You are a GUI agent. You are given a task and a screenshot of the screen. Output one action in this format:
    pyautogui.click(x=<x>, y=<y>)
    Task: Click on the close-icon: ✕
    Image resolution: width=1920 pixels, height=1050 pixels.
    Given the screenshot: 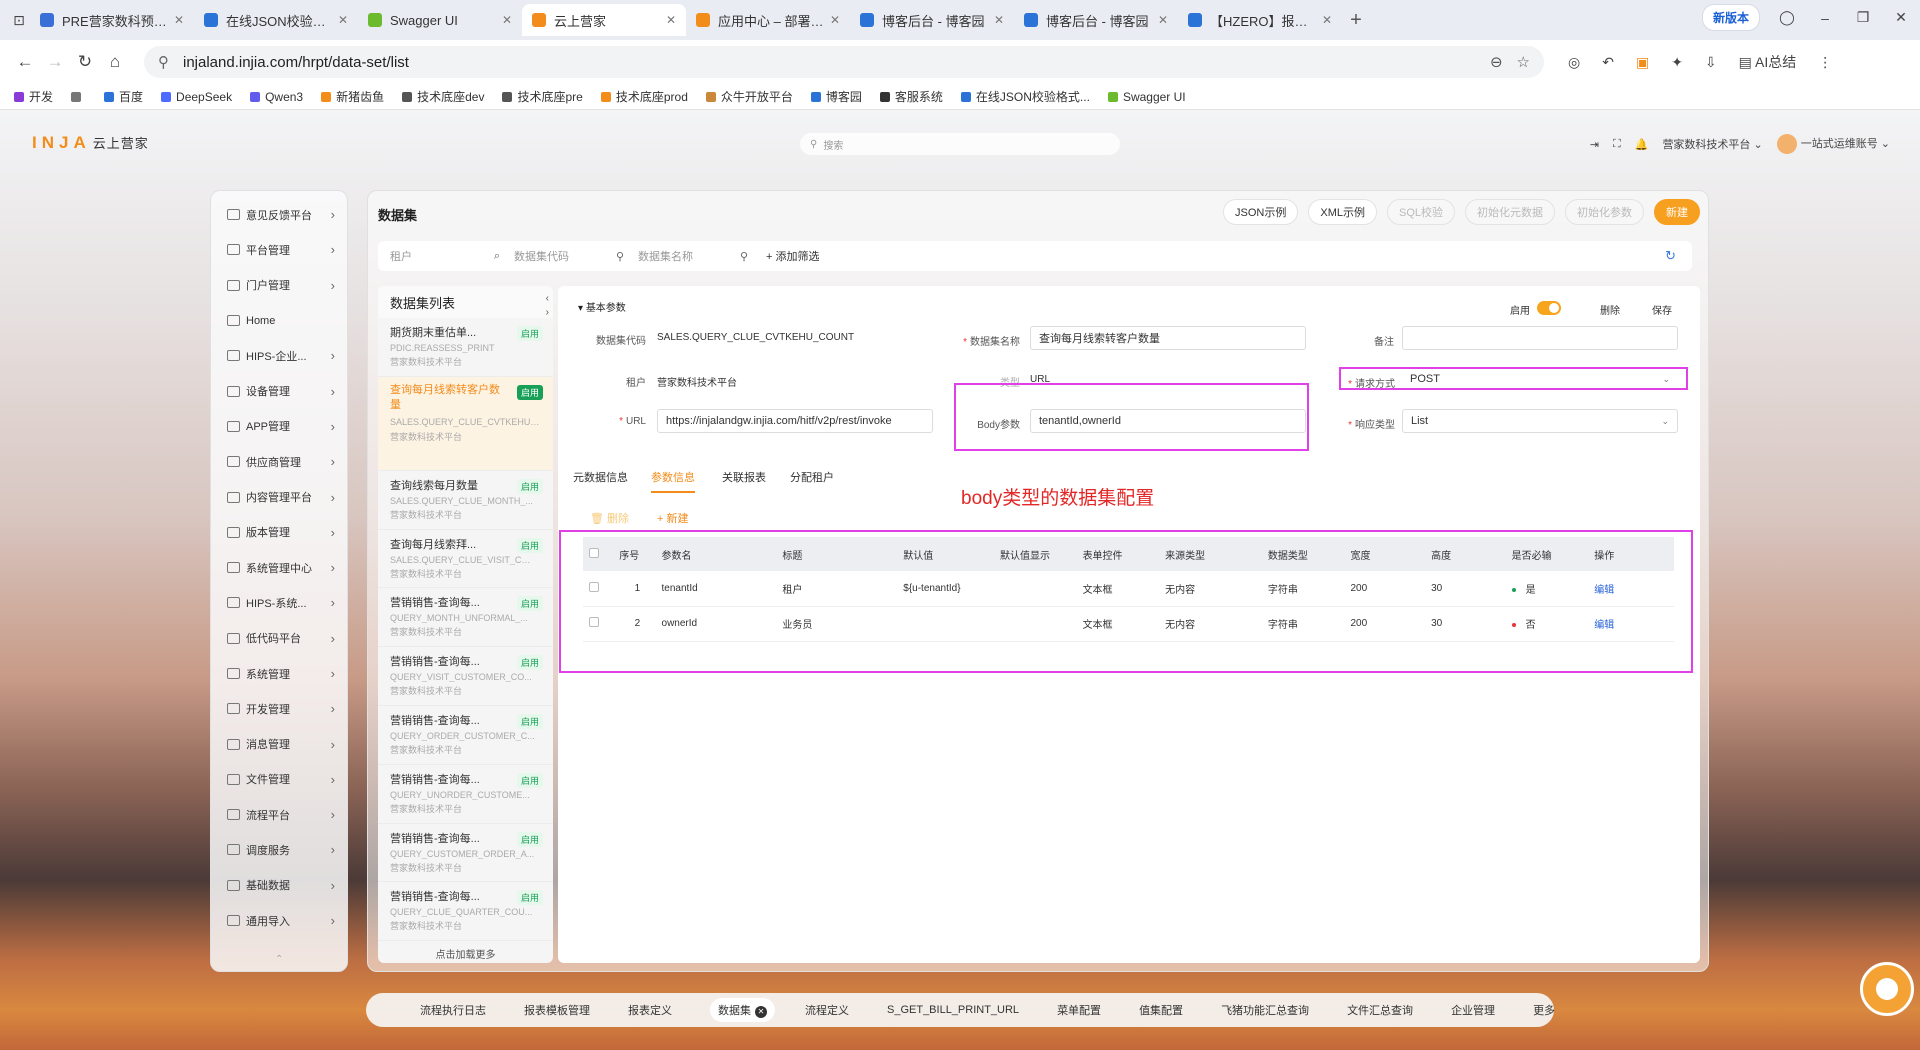 What is the action you would take?
    pyautogui.click(x=761, y=1012)
    